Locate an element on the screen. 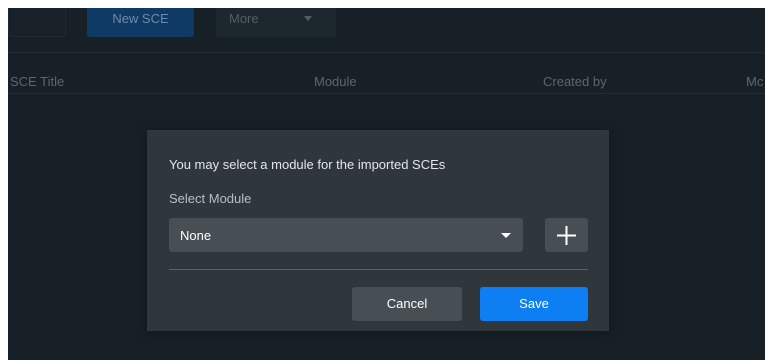 This screenshot has height=360, width=765. column-header-truncated: Mc is located at coordinates (754, 81).